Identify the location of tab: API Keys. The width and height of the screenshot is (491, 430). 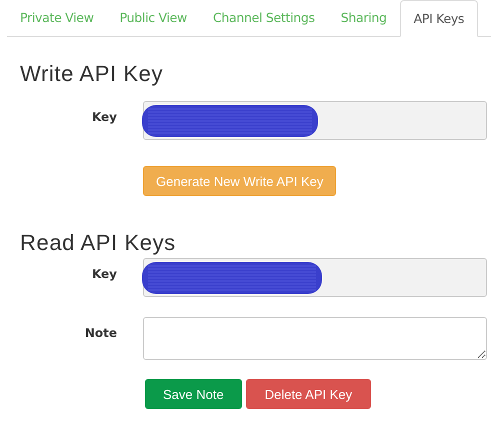
(439, 18).